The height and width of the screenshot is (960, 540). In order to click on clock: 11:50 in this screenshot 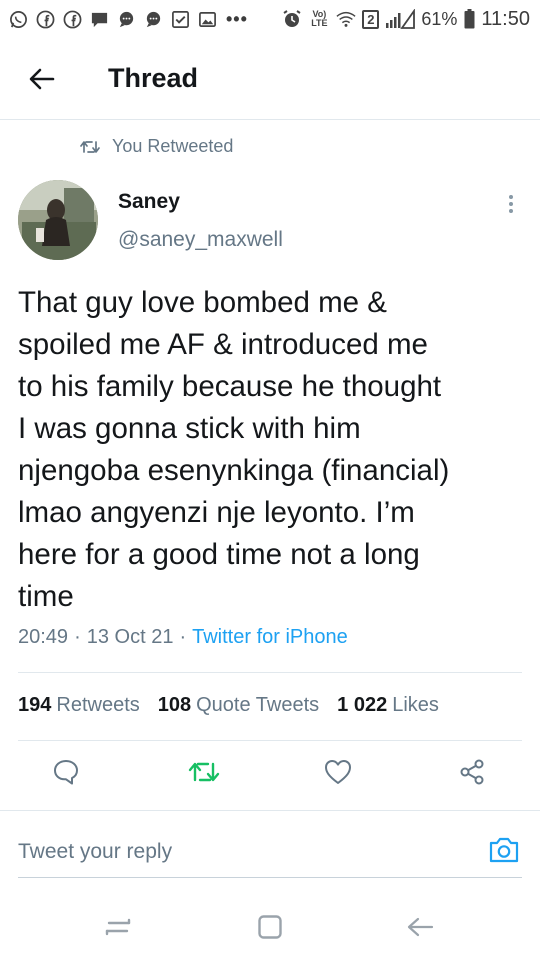, I will do `click(505, 18)`.